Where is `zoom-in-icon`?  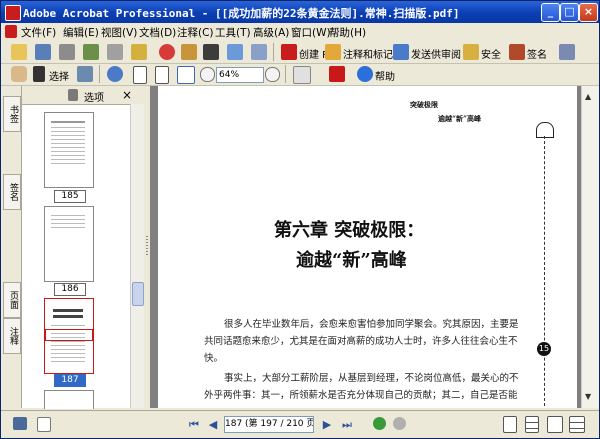 zoom-in-icon is located at coordinates (115, 74).